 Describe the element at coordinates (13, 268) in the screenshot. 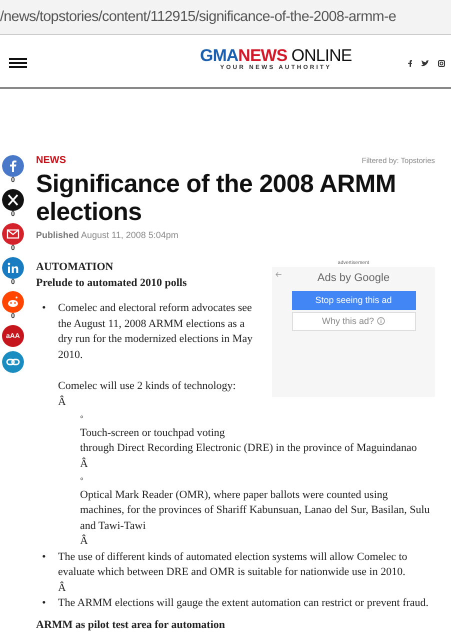

I see `linkedin-icon` at that location.